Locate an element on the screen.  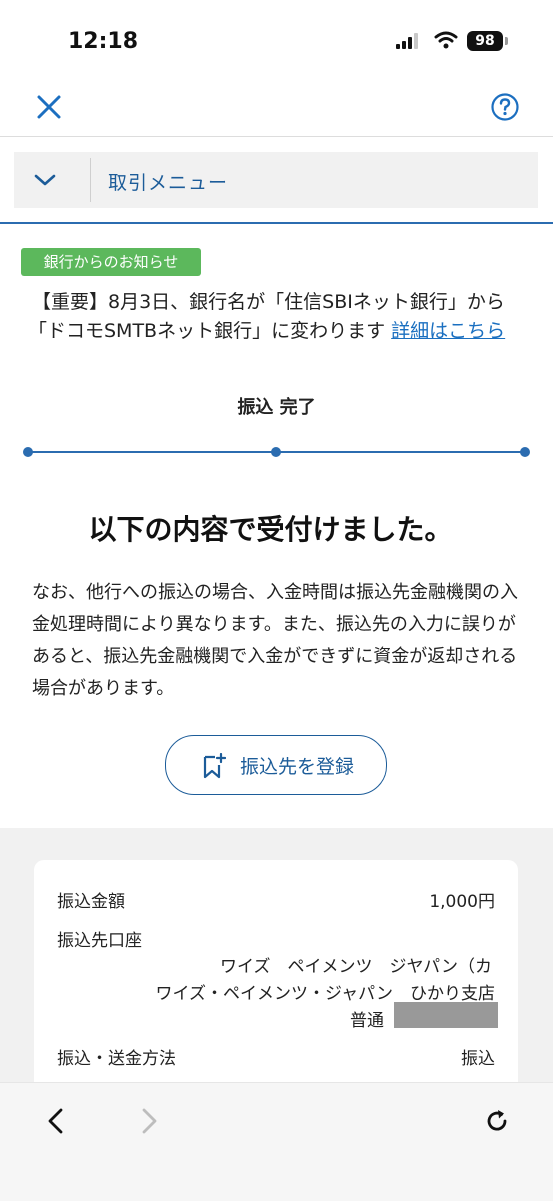
amount-label: 振込金額 is located at coordinates (91, 902).